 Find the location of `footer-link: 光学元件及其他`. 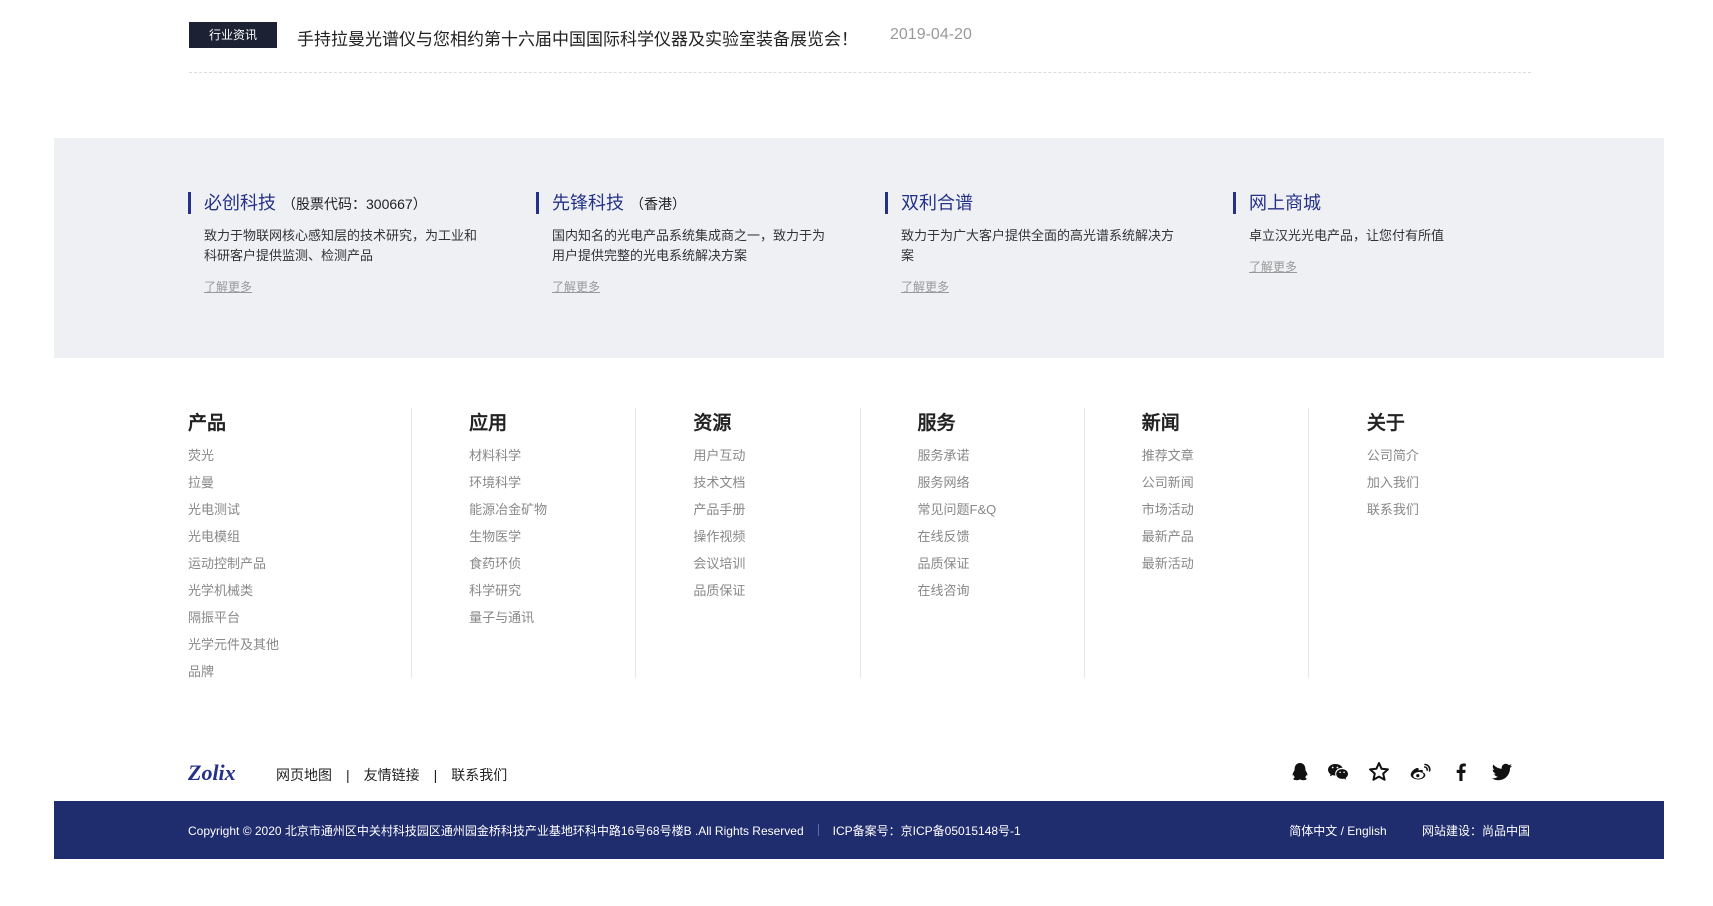

footer-link: 光学元件及其他 is located at coordinates (299, 644).